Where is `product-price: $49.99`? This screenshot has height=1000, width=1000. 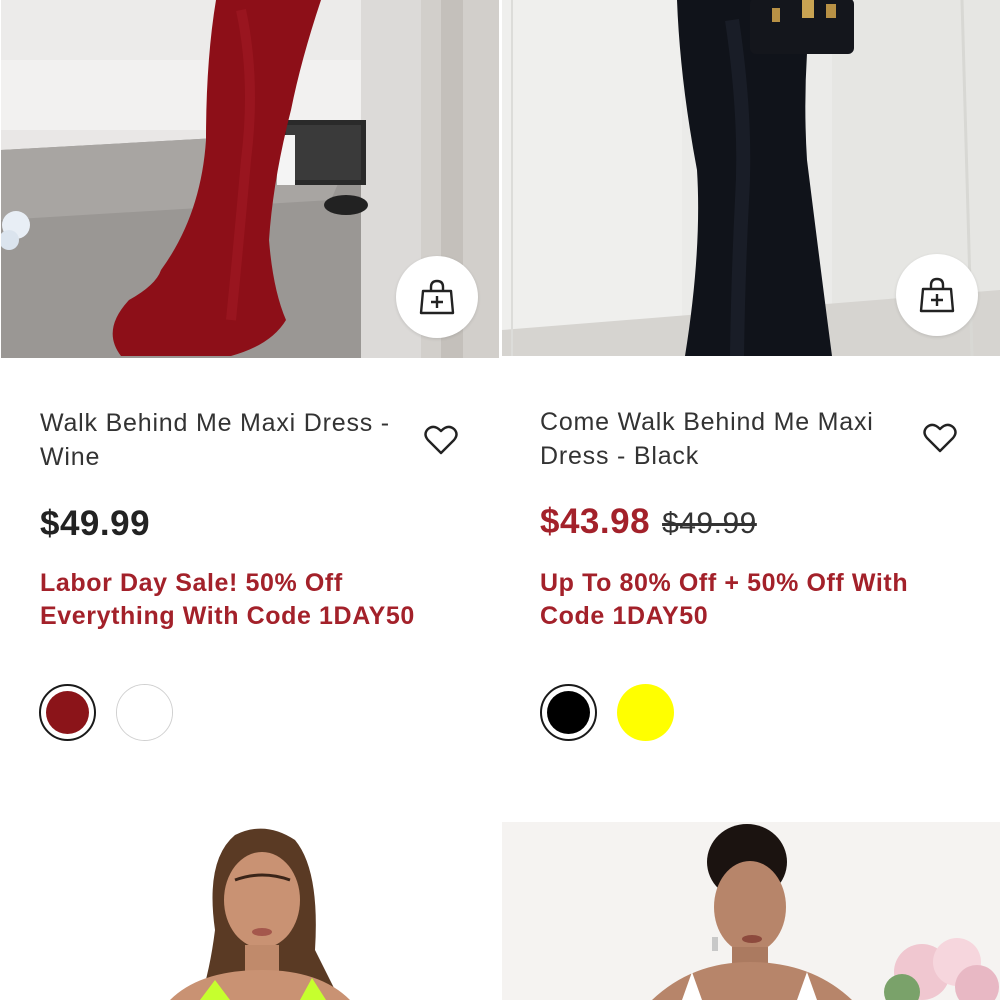 product-price: $49.99 is located at coordinates (95, 523).